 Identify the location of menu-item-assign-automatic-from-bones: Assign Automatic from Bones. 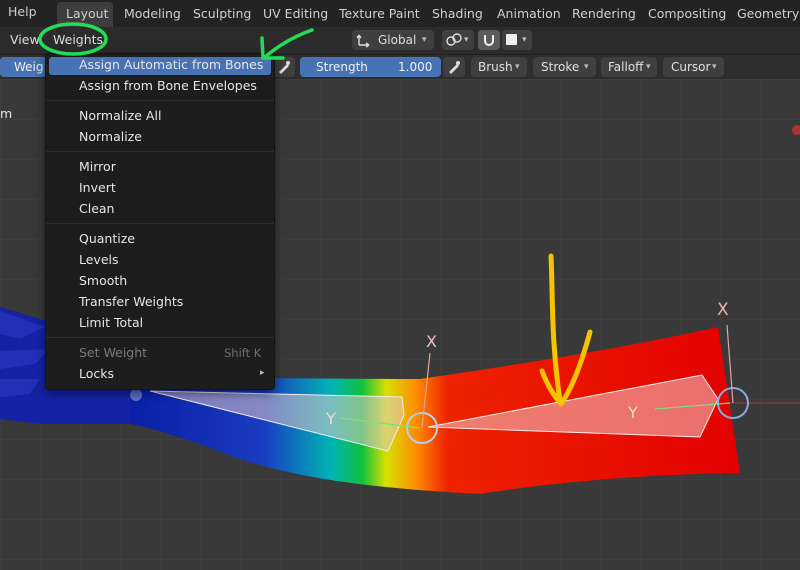
(171, 64).